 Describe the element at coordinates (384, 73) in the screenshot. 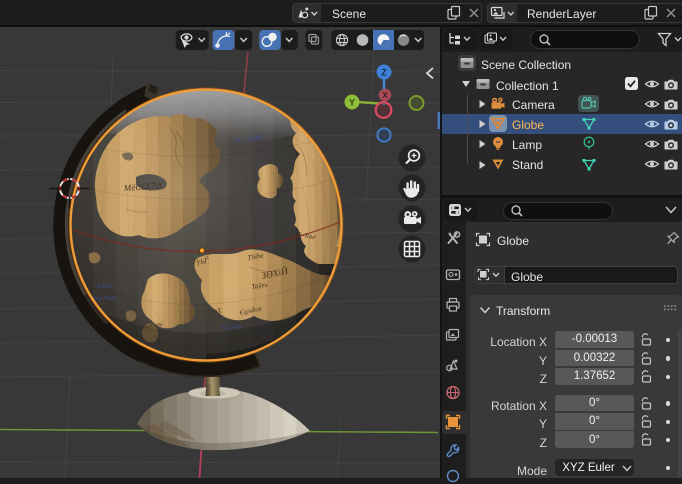

I see `svg-text: Z` at that location.